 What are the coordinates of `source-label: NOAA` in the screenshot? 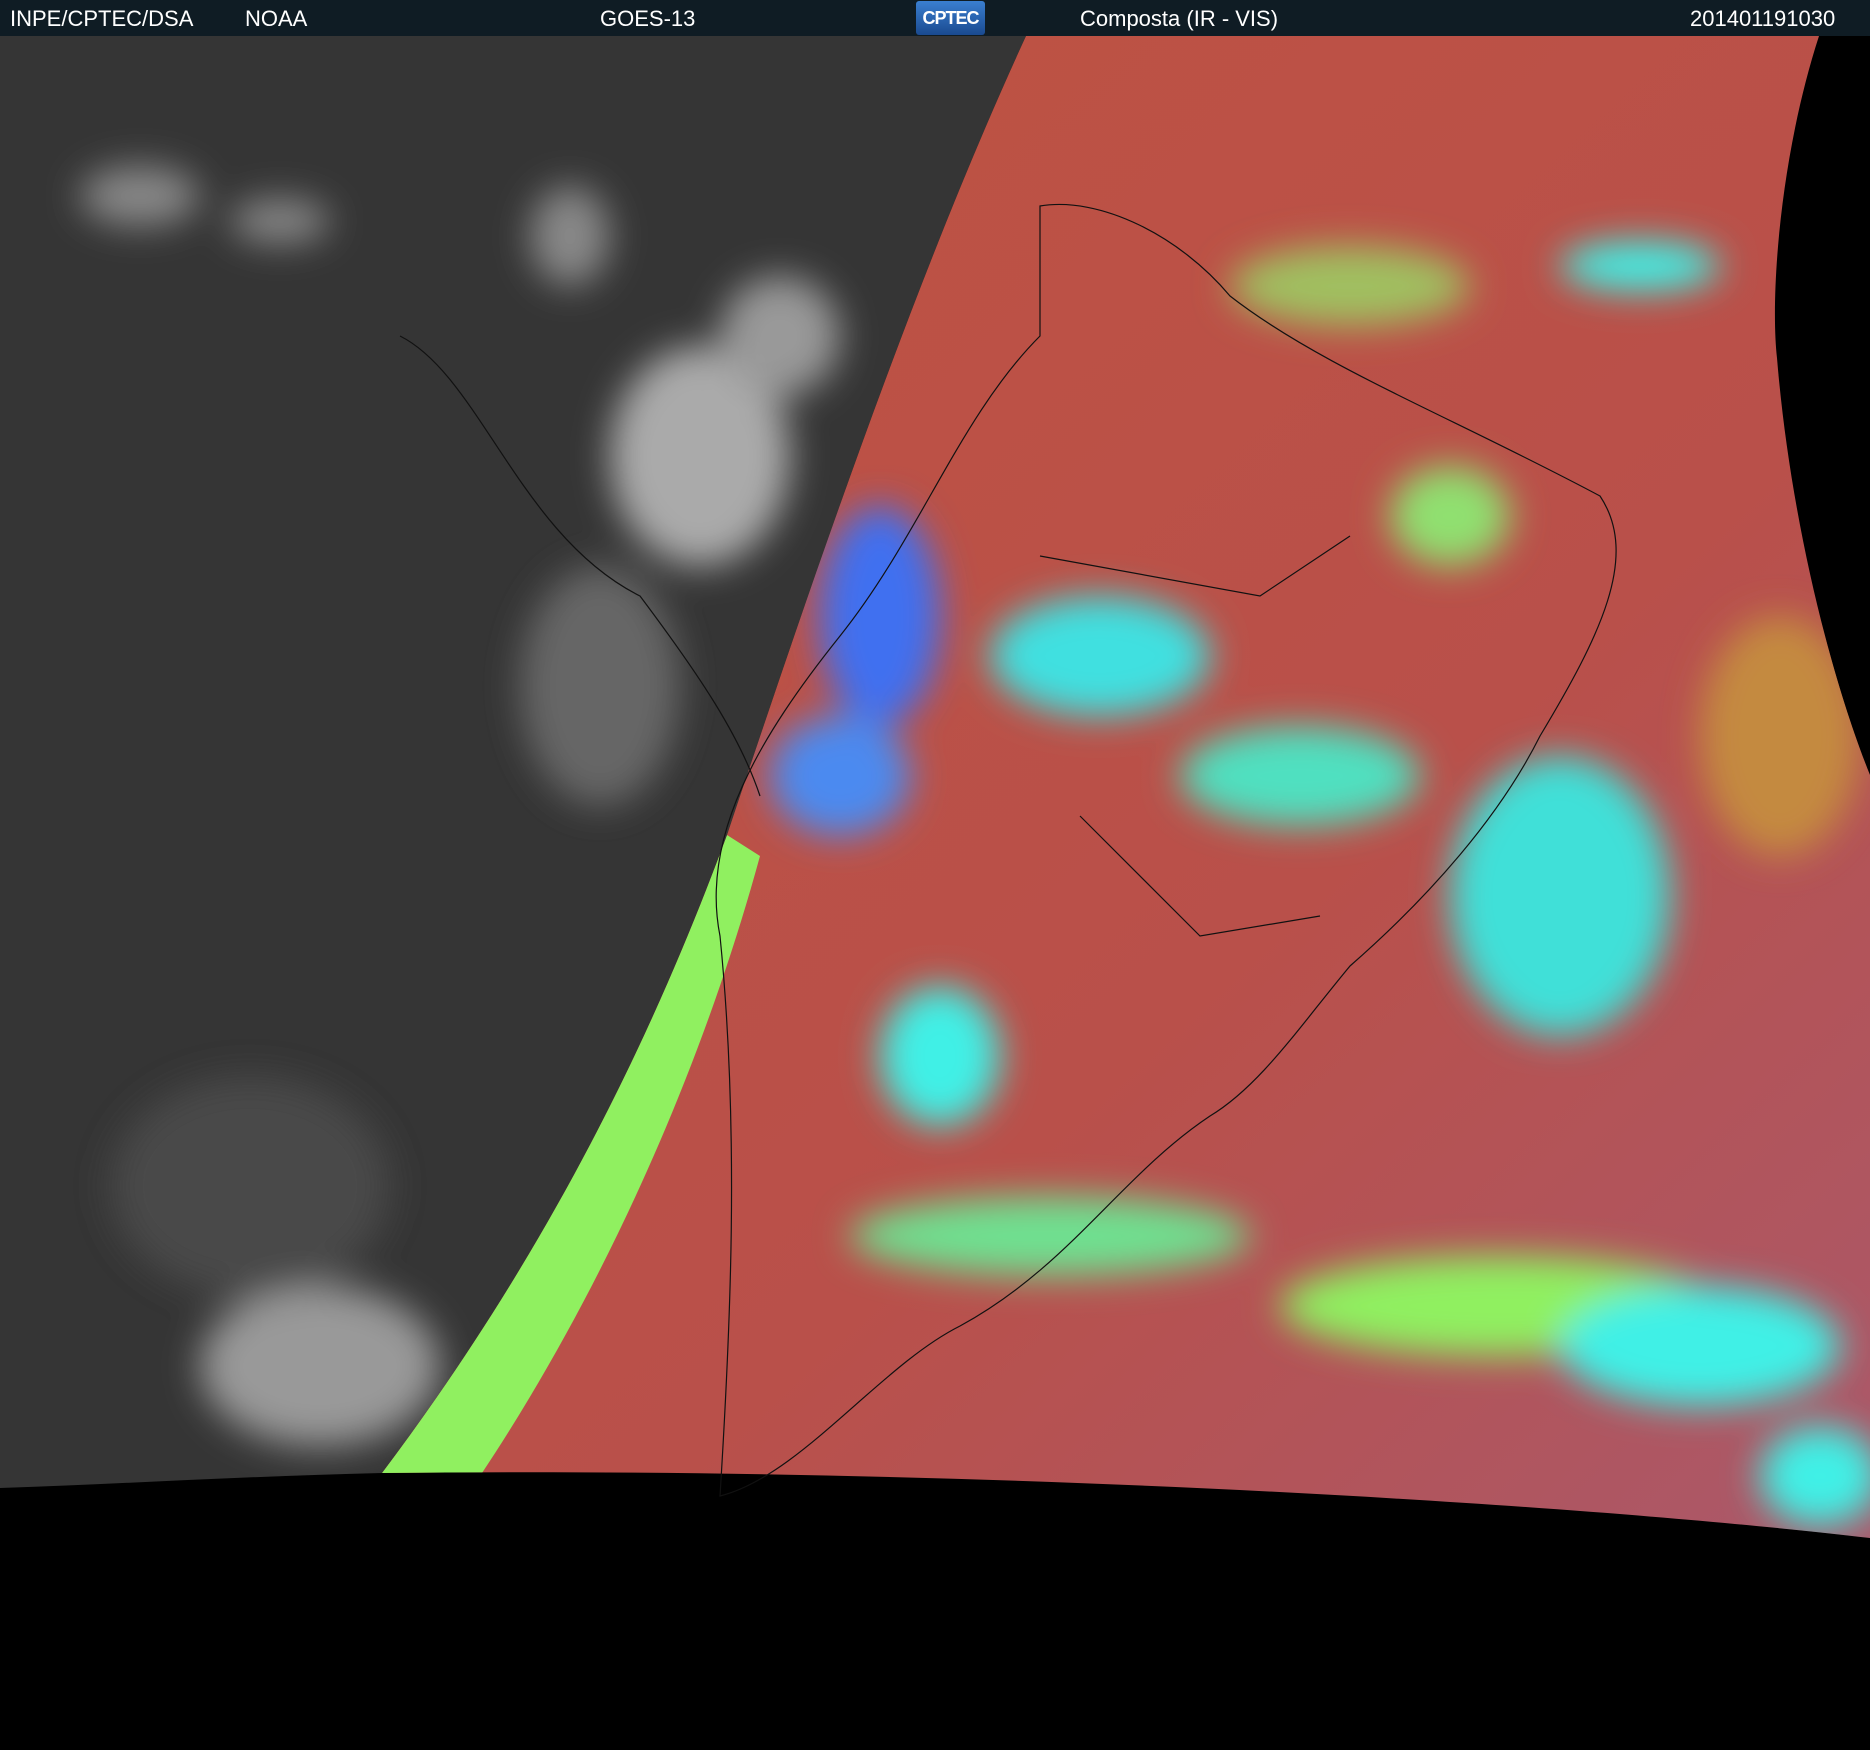 It's located at (276, 18).